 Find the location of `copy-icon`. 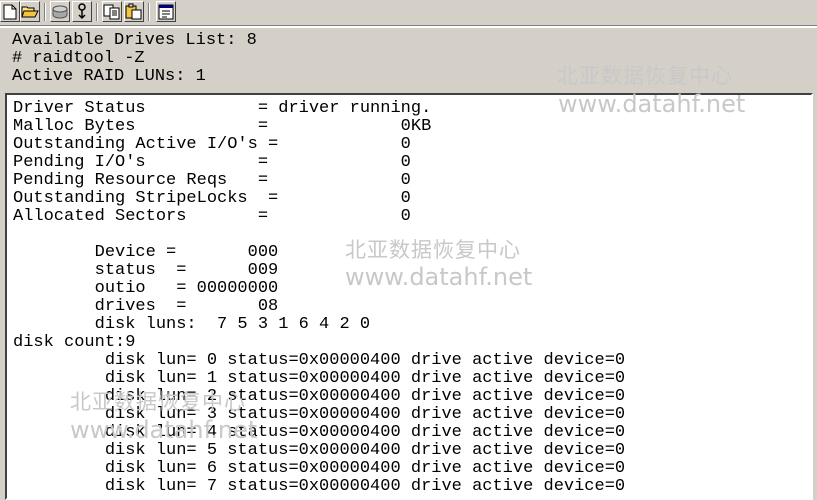

copy-icon is located at coordinates (111, 11).